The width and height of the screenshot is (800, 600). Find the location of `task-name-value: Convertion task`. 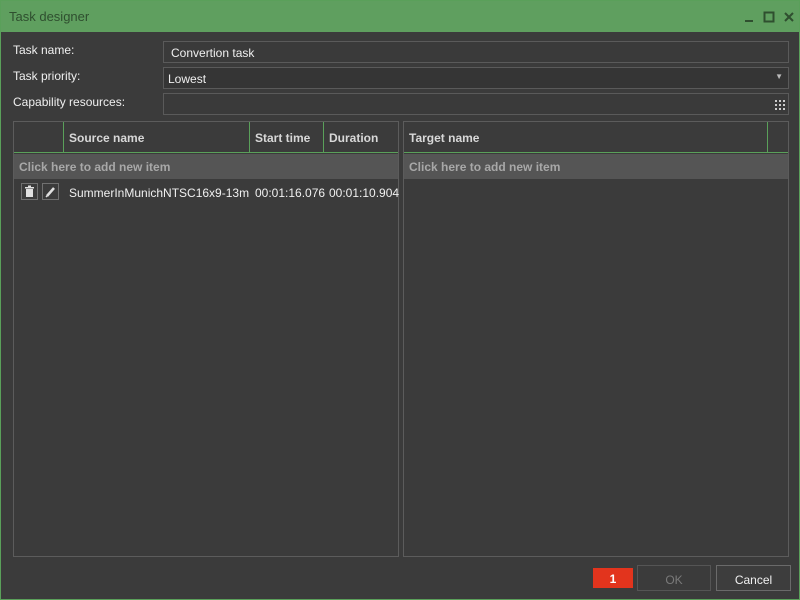

task-name-value: Convertion task is located at coordinates (213, 53).